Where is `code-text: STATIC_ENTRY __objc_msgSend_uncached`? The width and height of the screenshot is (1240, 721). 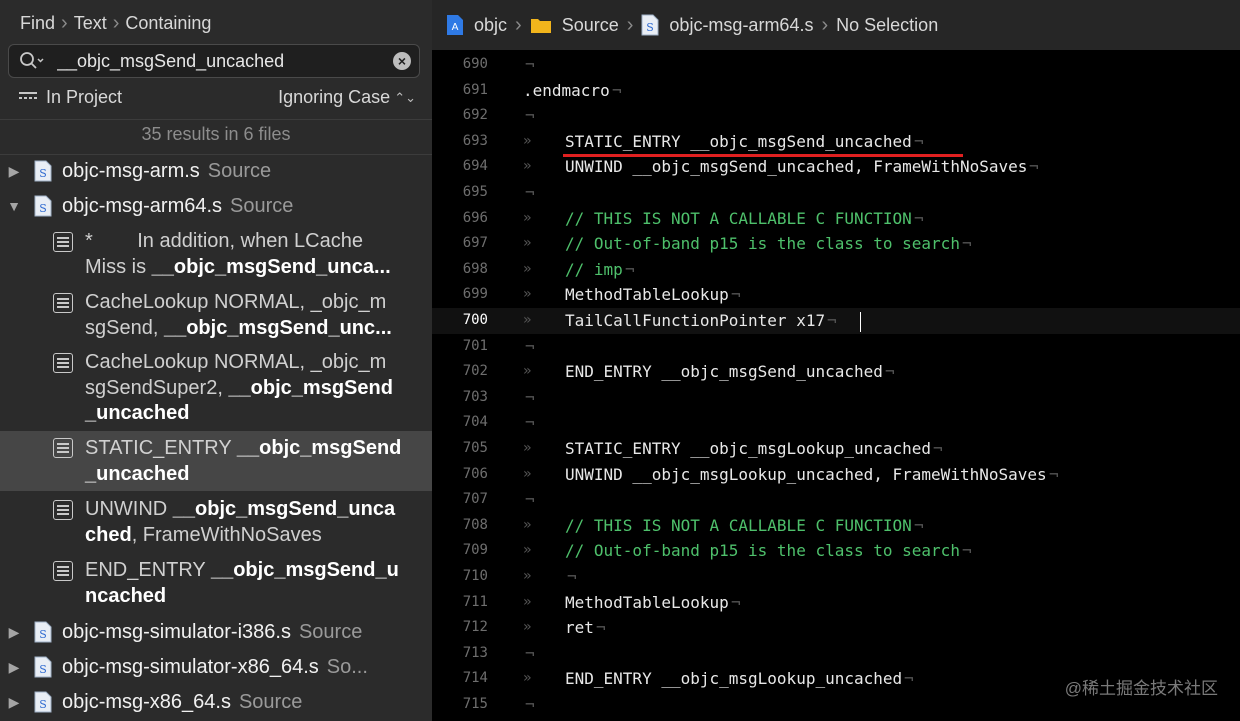 code-text: STATIC_ENTRY __objc_msgSend_uncached is located at coordinates (738, 141).